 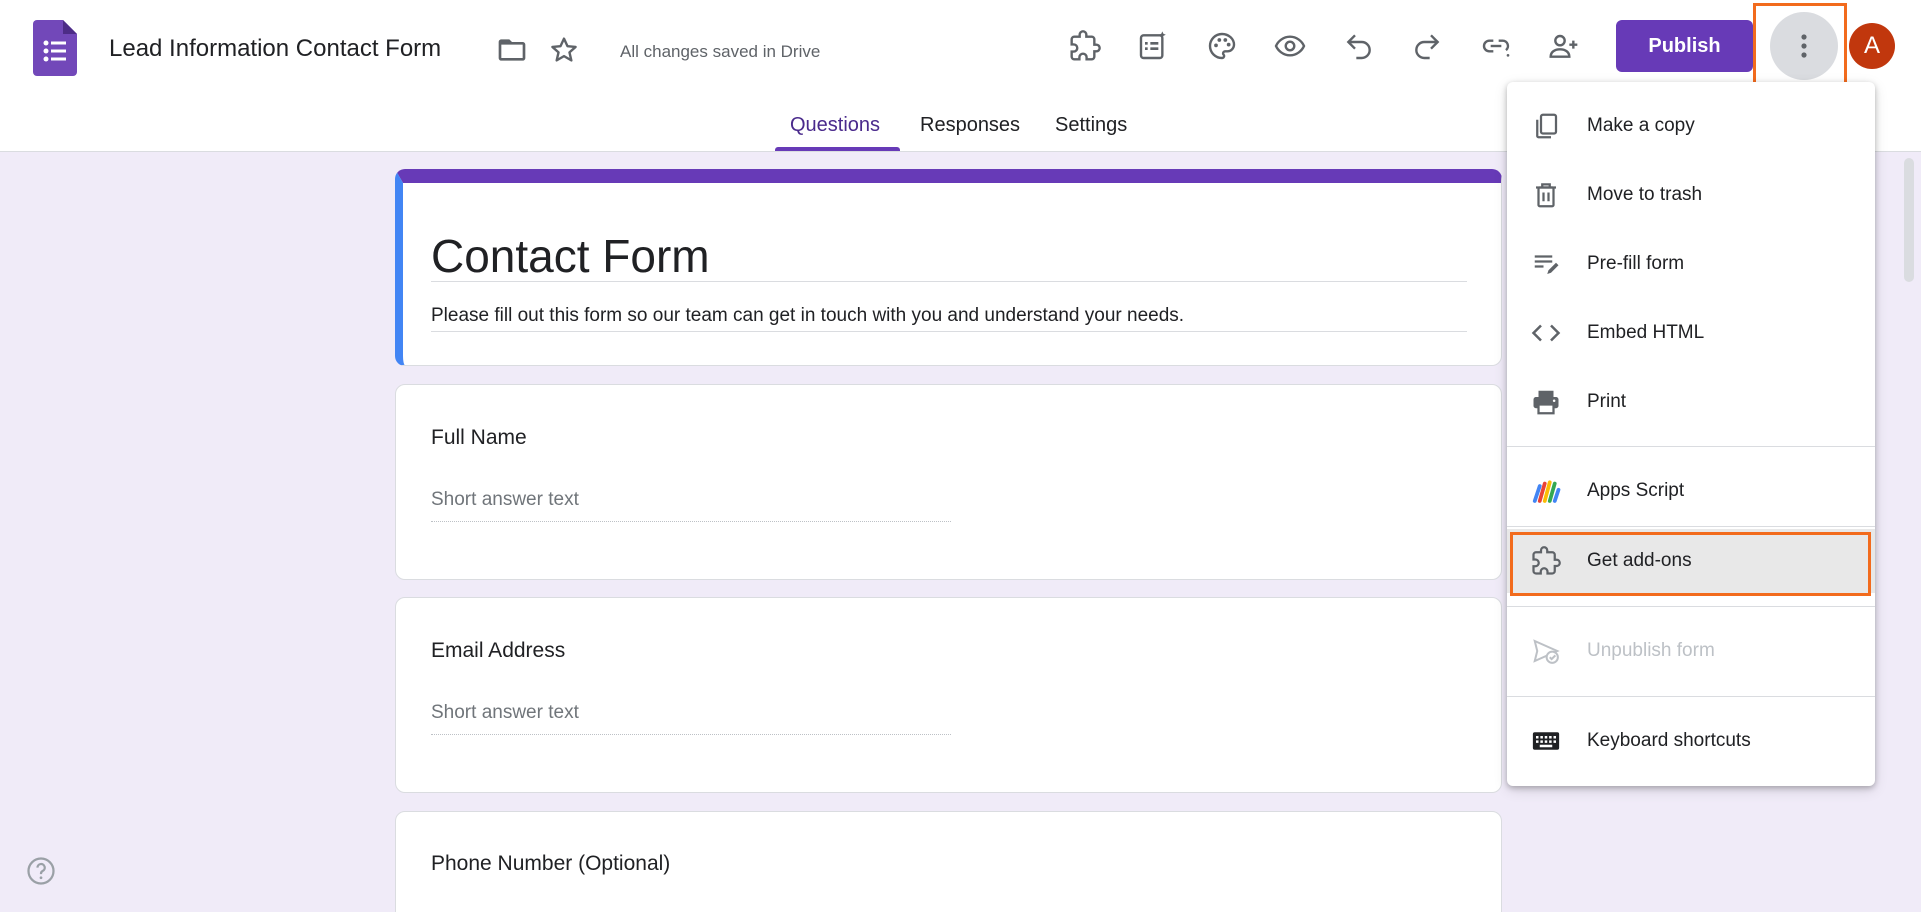 What do you see at coordinates (1800, 45) in the screenshot?
I see `more-options-highlight` at bounding box center [1800, 45].